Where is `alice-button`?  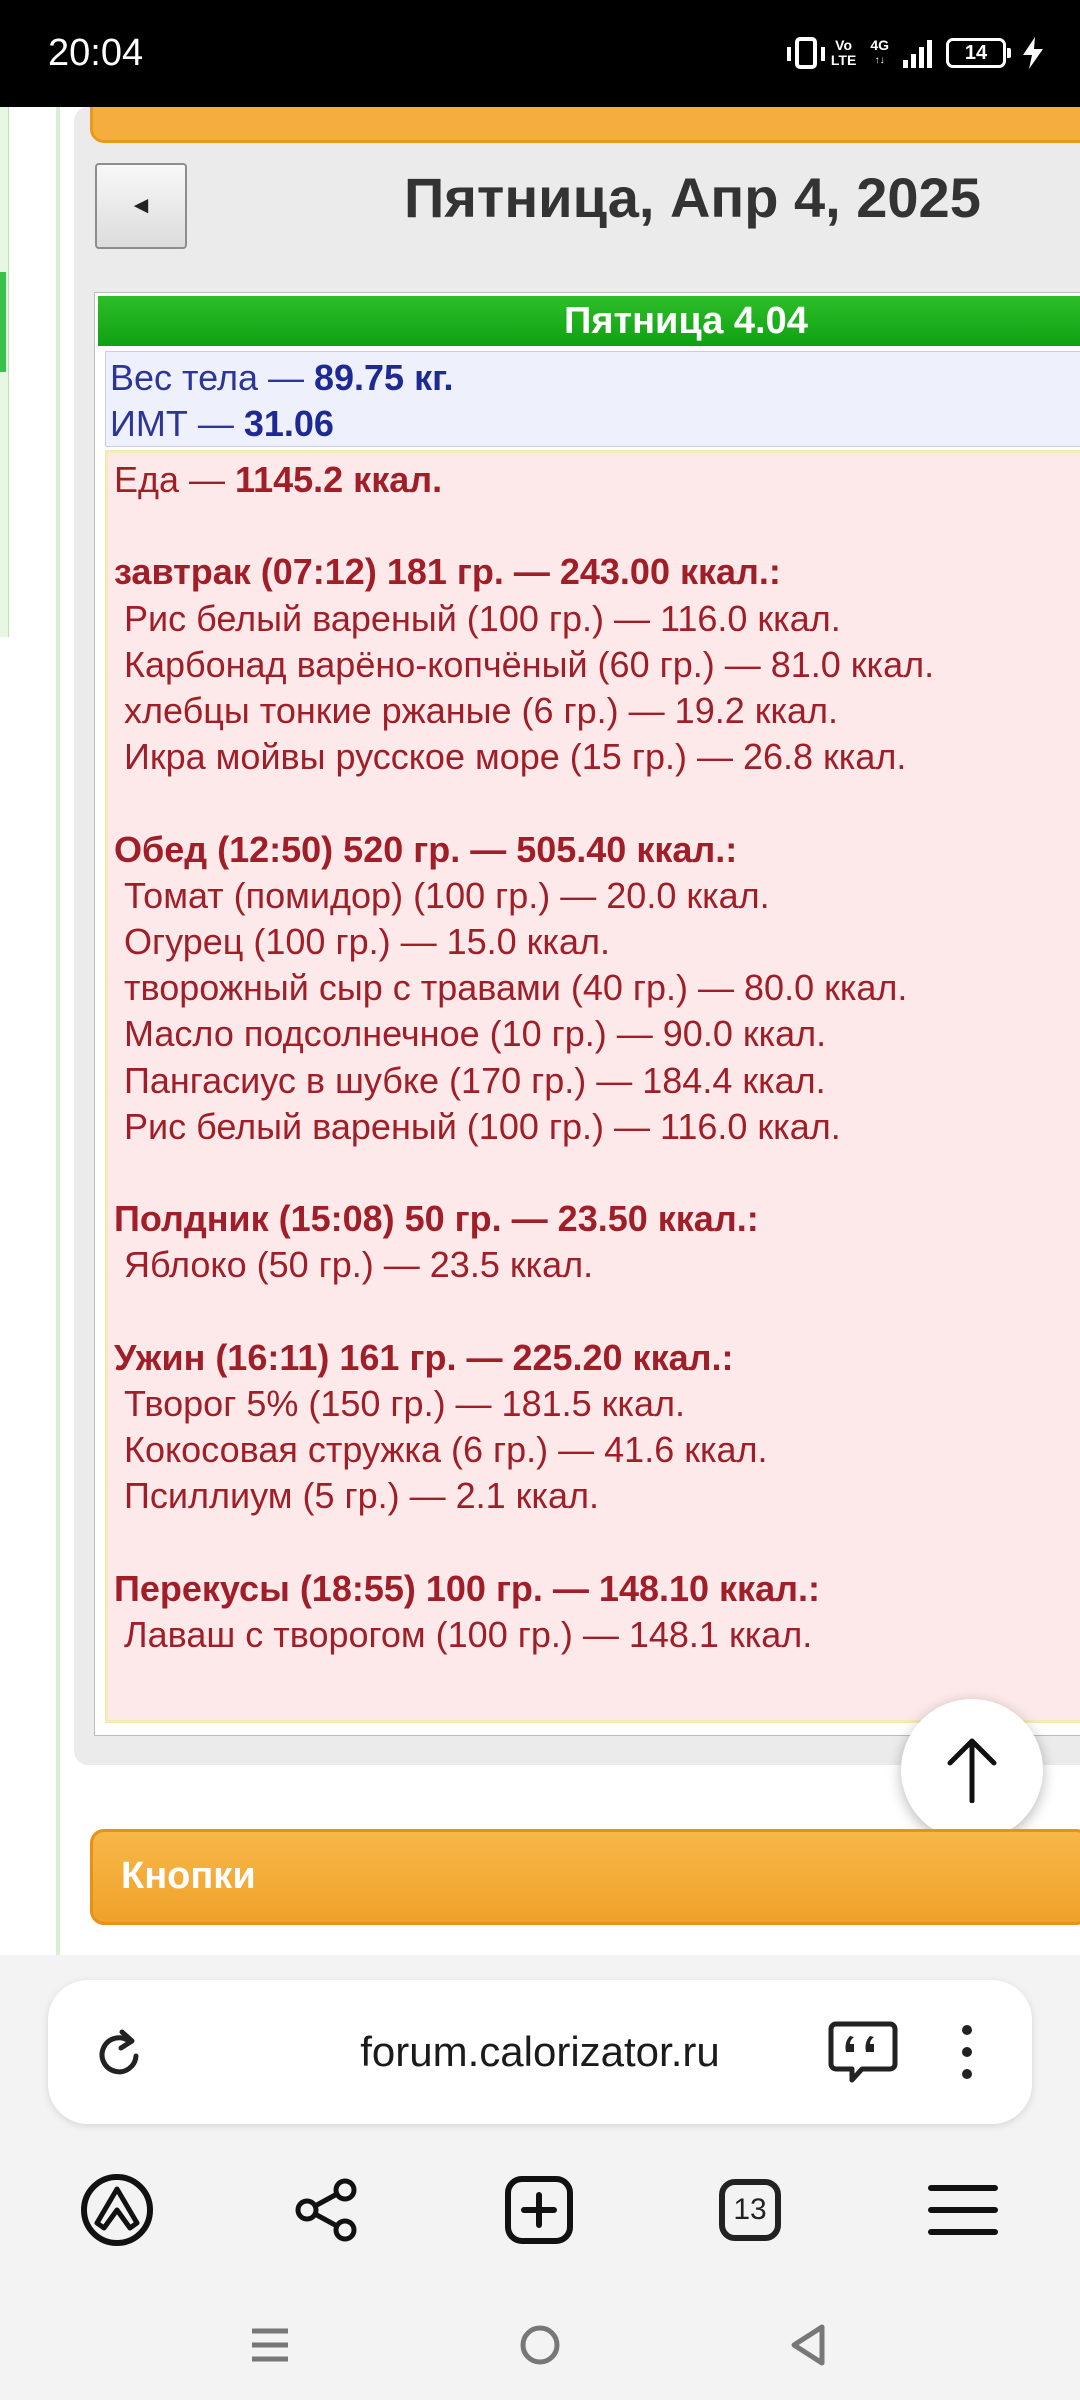
alice-button is located at coordinates (117, 2210).